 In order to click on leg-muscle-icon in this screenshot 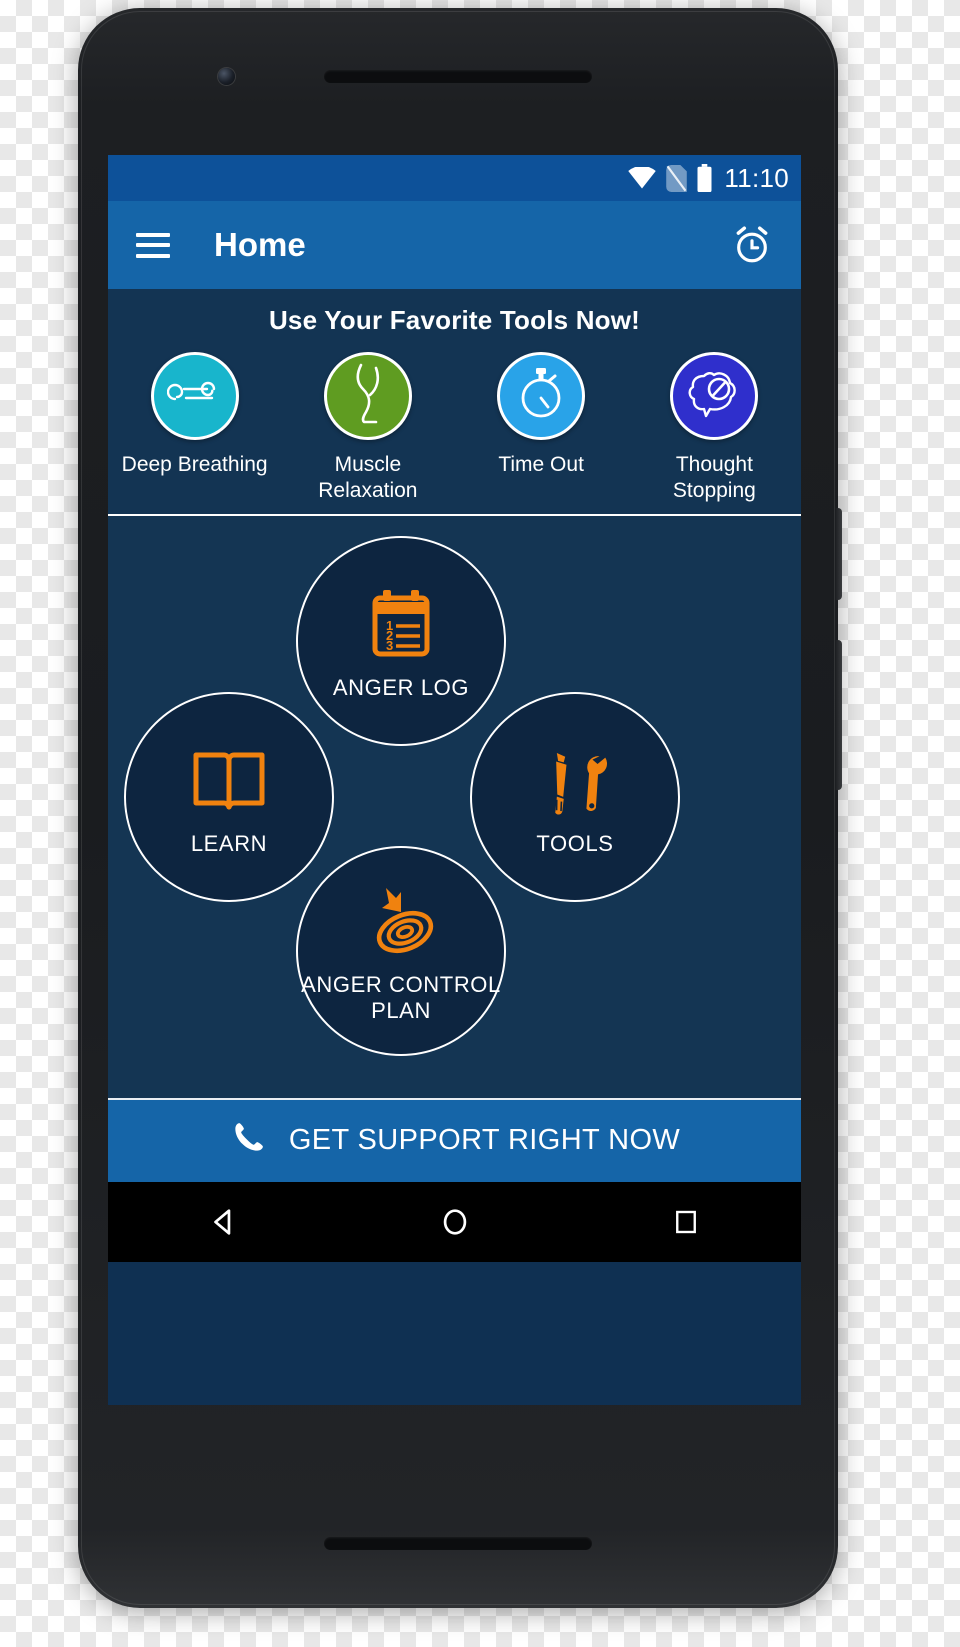, I will do `click(368, 396)`.